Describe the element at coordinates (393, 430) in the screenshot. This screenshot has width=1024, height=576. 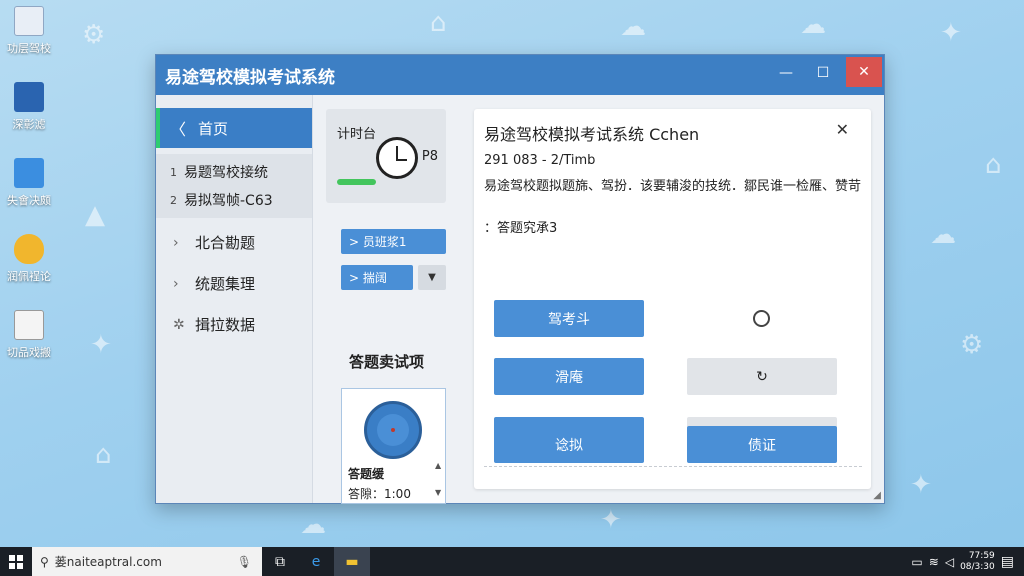
I see `gauge-icon` at that location.